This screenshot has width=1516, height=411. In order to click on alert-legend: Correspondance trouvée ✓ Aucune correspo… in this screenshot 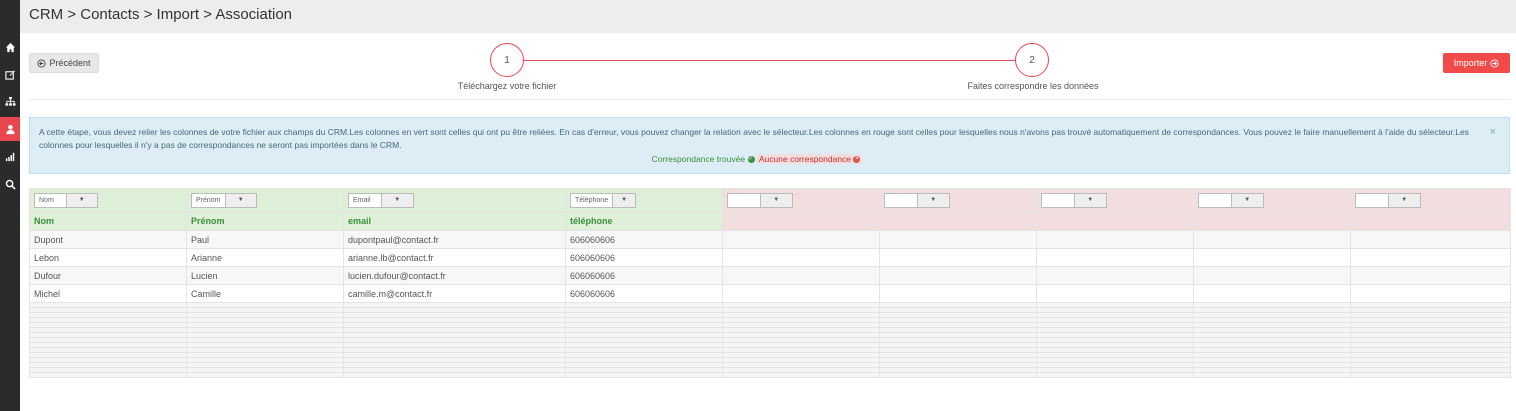, I will do `click(757, 159)`.